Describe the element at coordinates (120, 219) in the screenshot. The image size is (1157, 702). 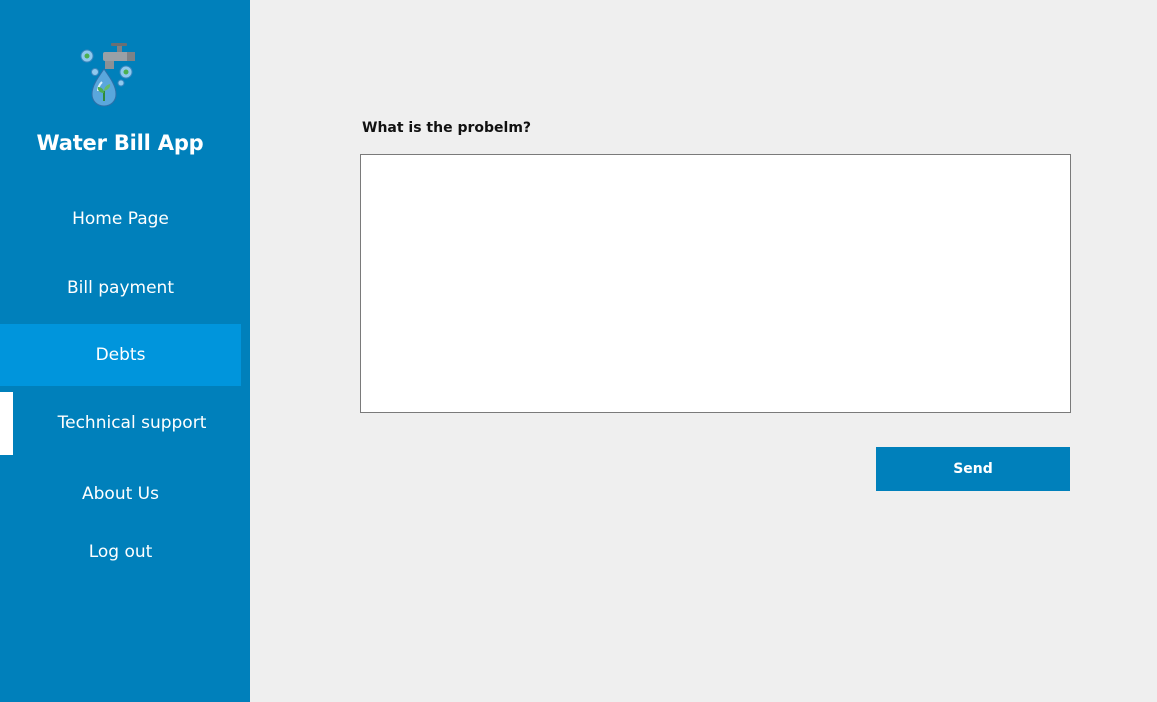
I see `sidebar-item-home-page: Home Page` at that location.